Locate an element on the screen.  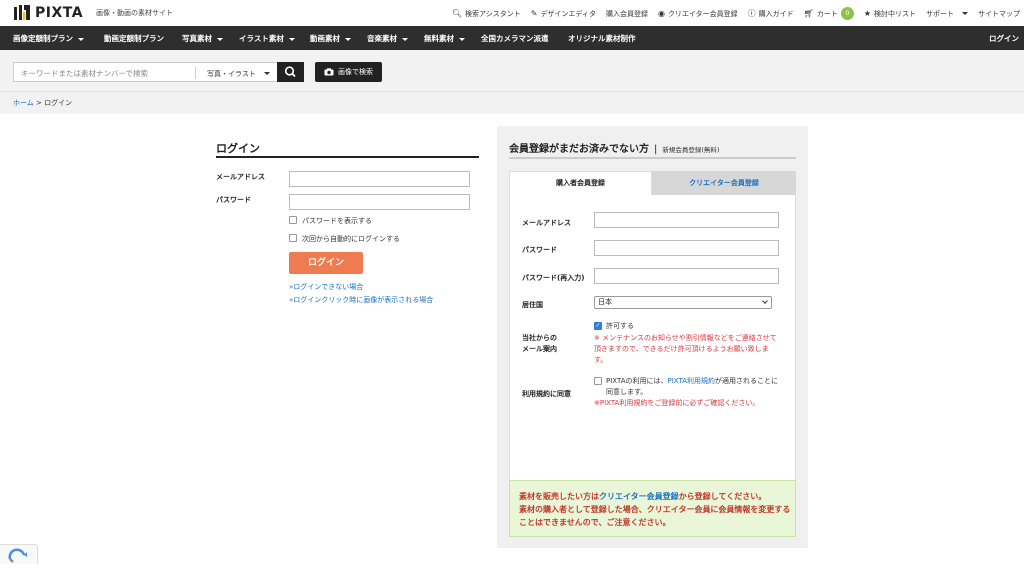
login-title: ログイン is located at coordinates (238, 148).